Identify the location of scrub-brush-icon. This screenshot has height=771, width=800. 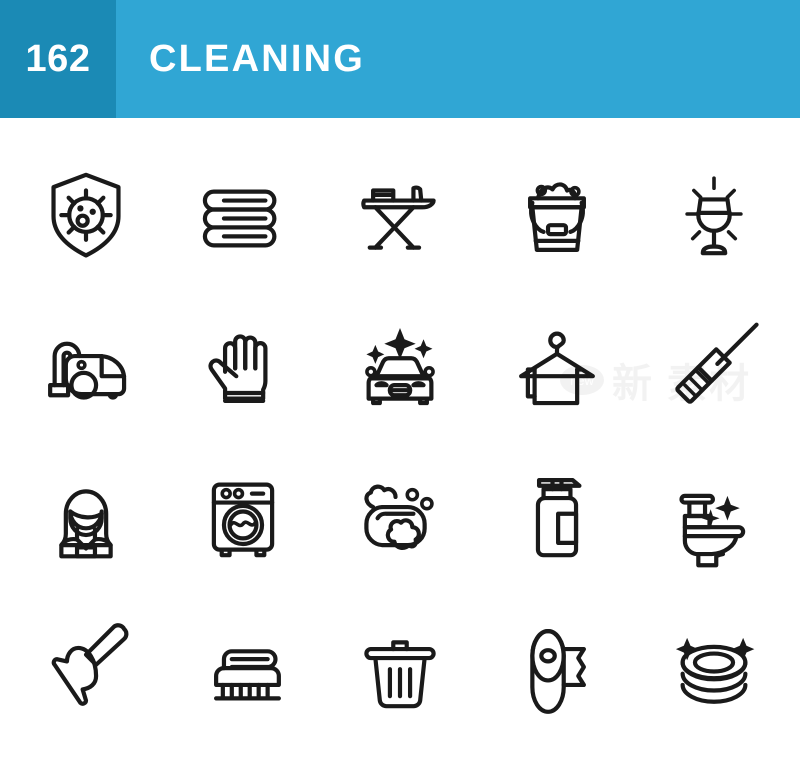
(243, 667).